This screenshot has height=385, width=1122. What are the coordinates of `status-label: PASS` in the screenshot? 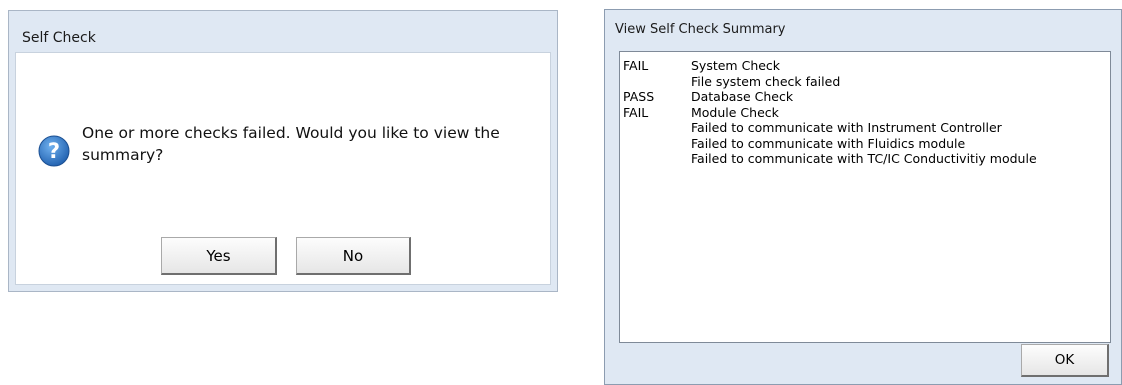 It's located at (639, 96).